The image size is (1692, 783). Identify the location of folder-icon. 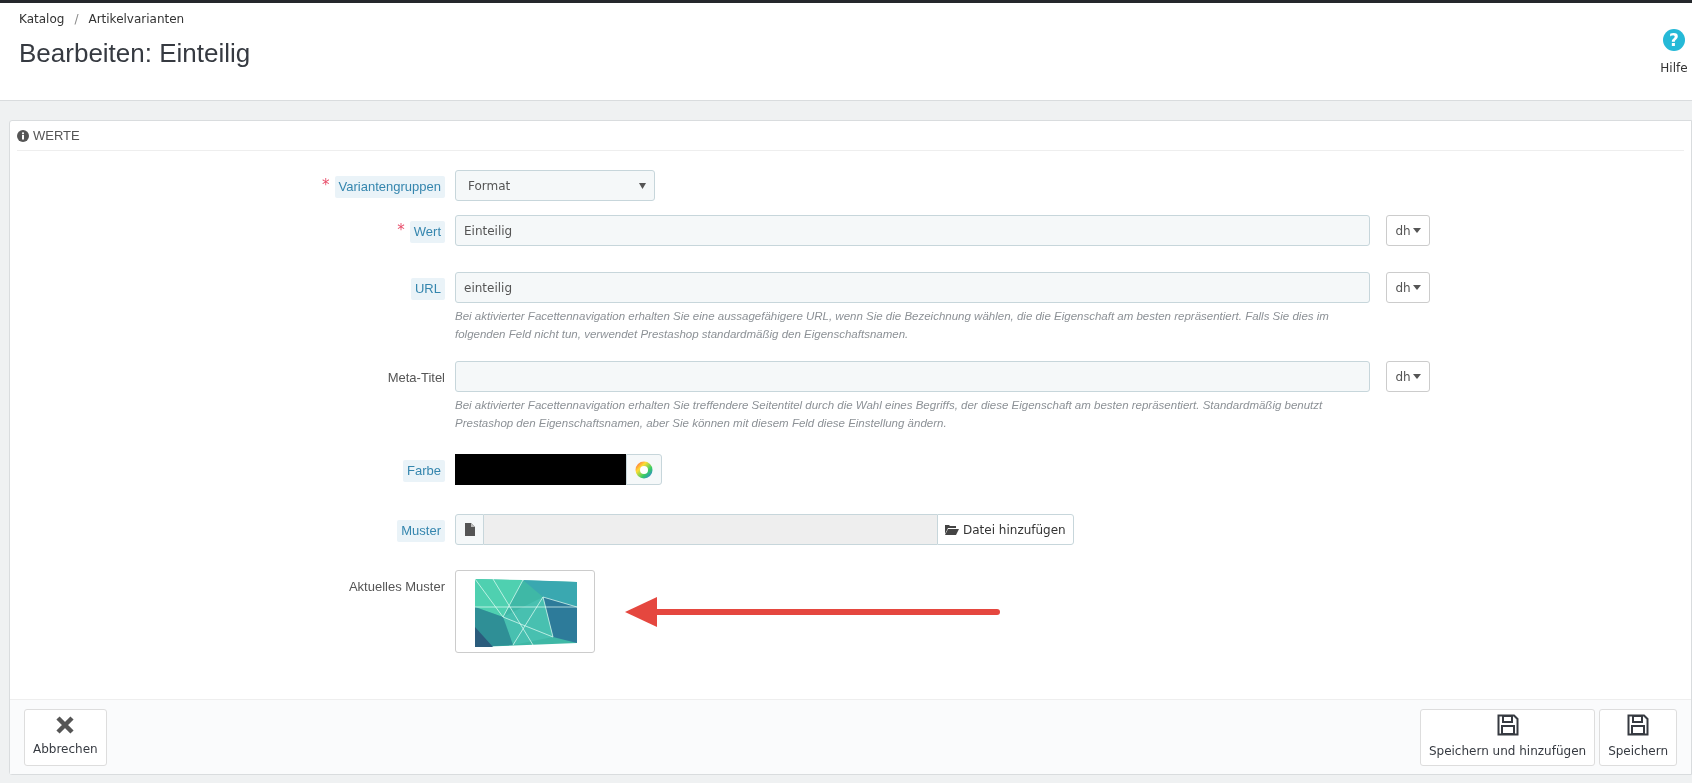
(952, 529).